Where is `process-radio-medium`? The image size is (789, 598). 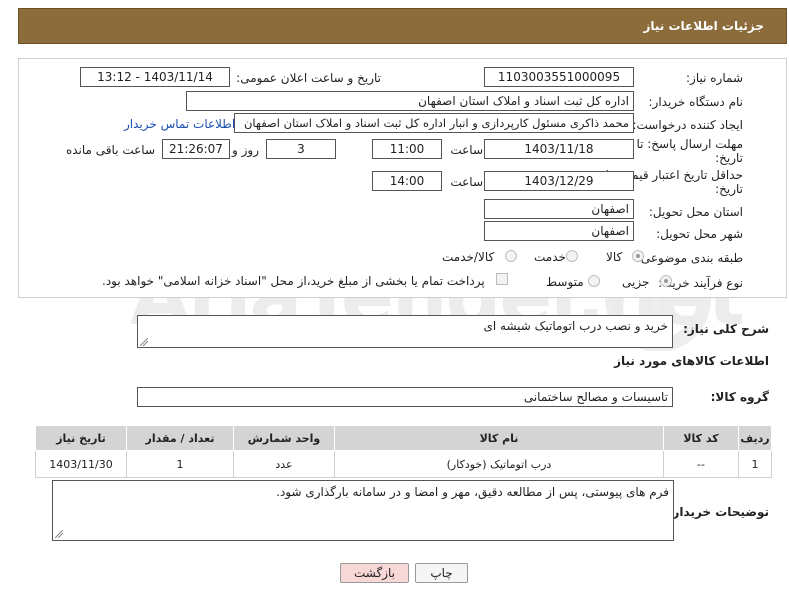 process-radio-medium is located at coordinates (594, 281).